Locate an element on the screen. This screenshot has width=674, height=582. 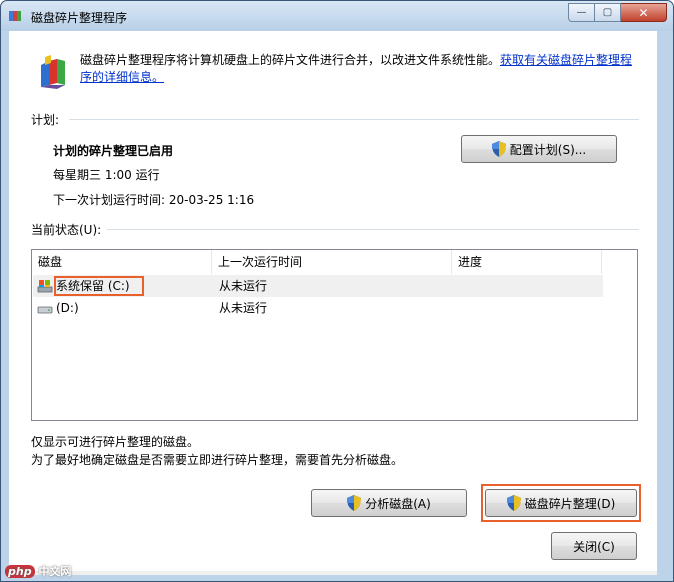
schedule-frequency: 每星期三 1:00 运行 is located at coordinates (106, 175).